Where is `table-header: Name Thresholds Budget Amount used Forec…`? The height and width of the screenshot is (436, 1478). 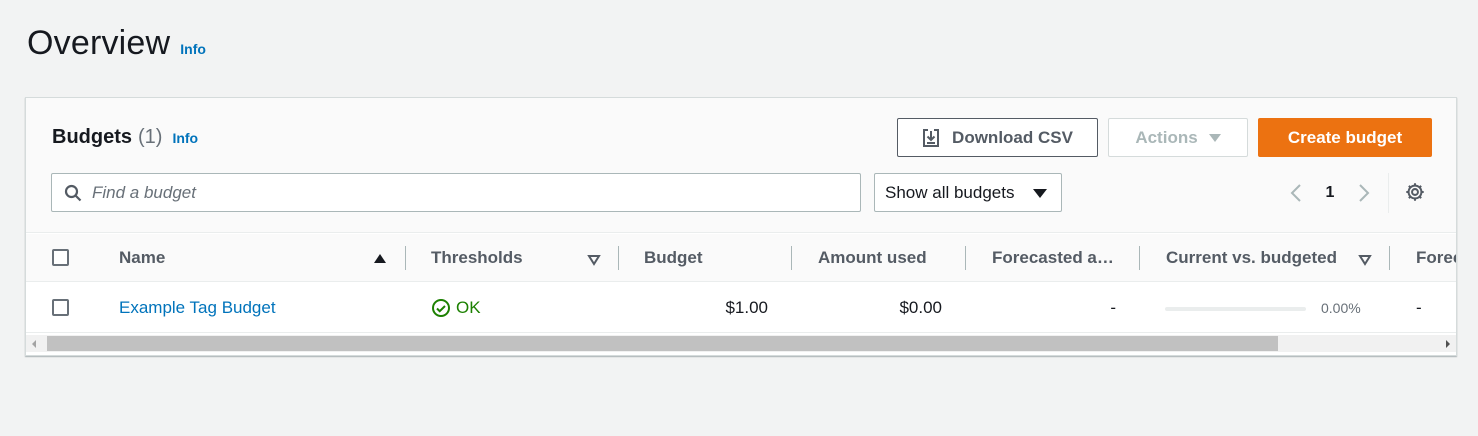
table-header: Name Thresholds Budget Amount used Forec… is located at coordinates (741, 258).